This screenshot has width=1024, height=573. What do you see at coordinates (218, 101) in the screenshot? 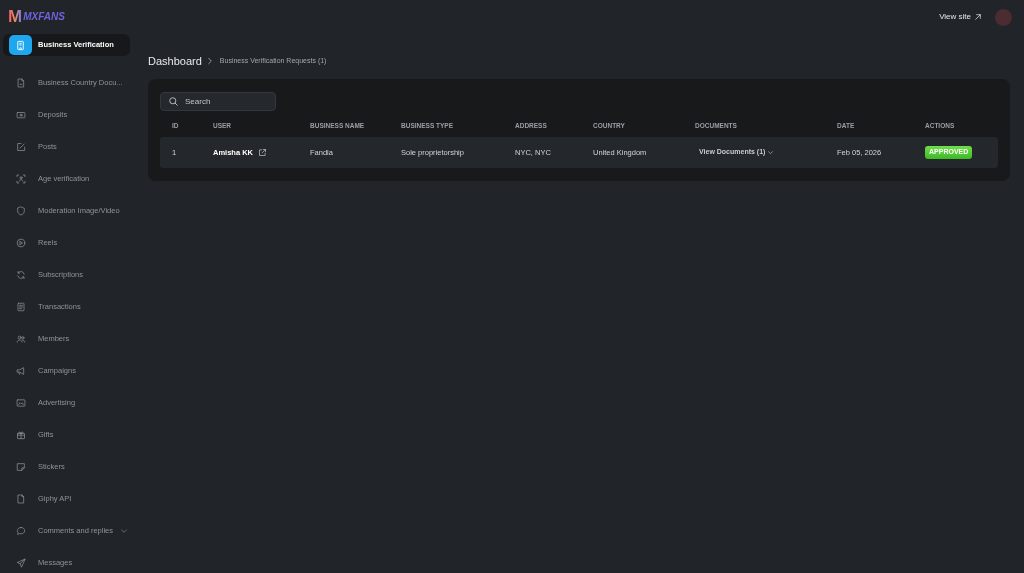
I see `search-field: Search` at bounding box center [218, 101].